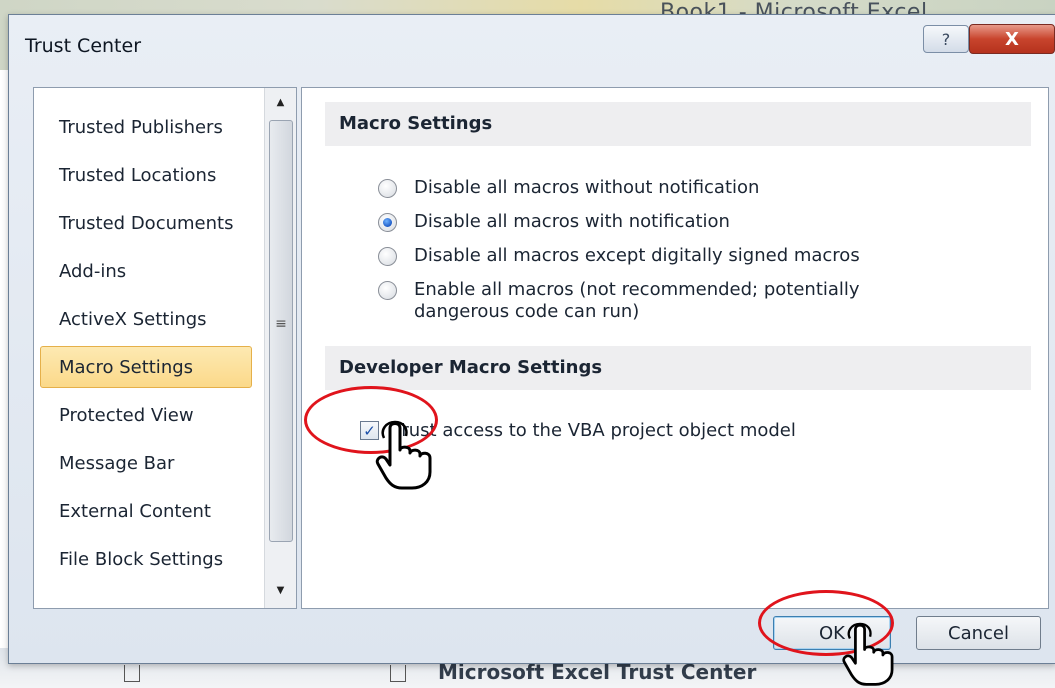 Image resolution: width=1055 pixels, height=688 pixels. I want to click on cancel-button: Cancel, so click(978, 633).